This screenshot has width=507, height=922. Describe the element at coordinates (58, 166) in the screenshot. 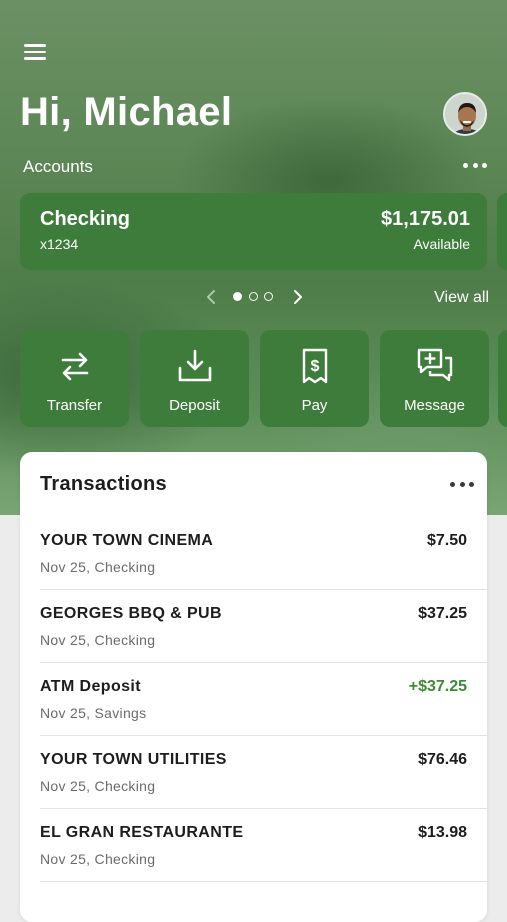

I see `accounts-label: Accounts` at that location.